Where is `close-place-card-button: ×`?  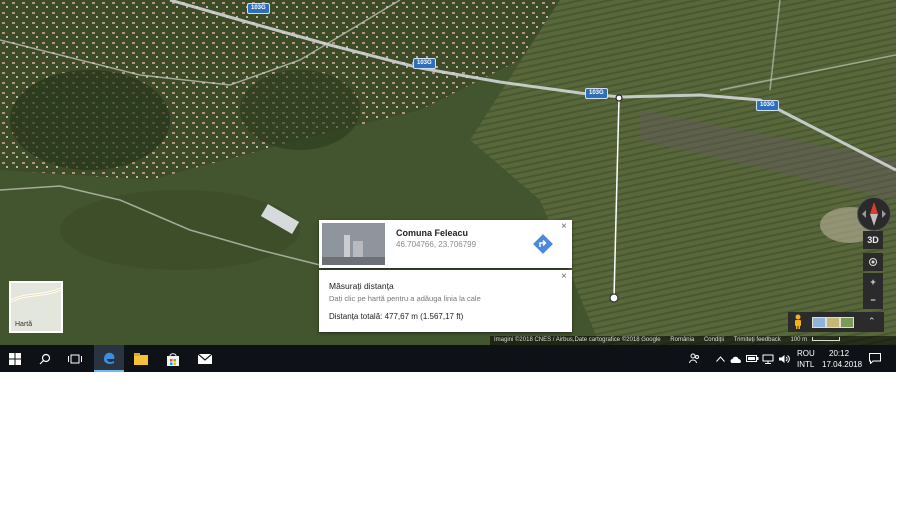
close-place-card-button: × is located at coordinates (564, 227).